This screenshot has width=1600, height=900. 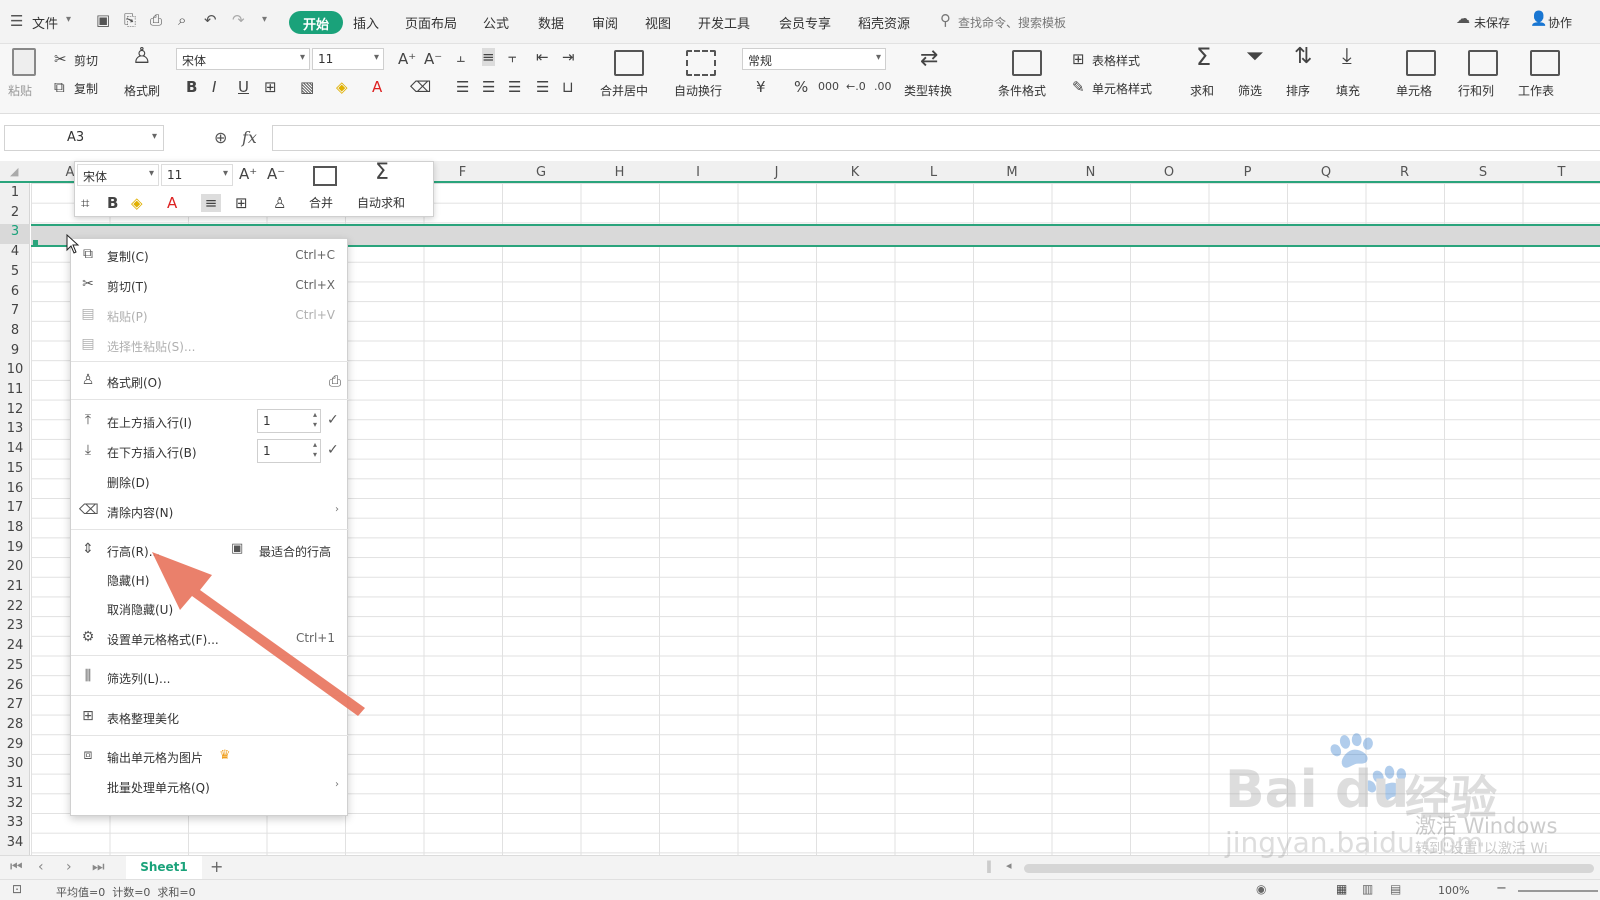 What do you see at coordinates (210, 255) in the screenshot?
I see `menu-copy: ⧉ 复制(C) Ctrl+C` at bounding box center [210, 255].